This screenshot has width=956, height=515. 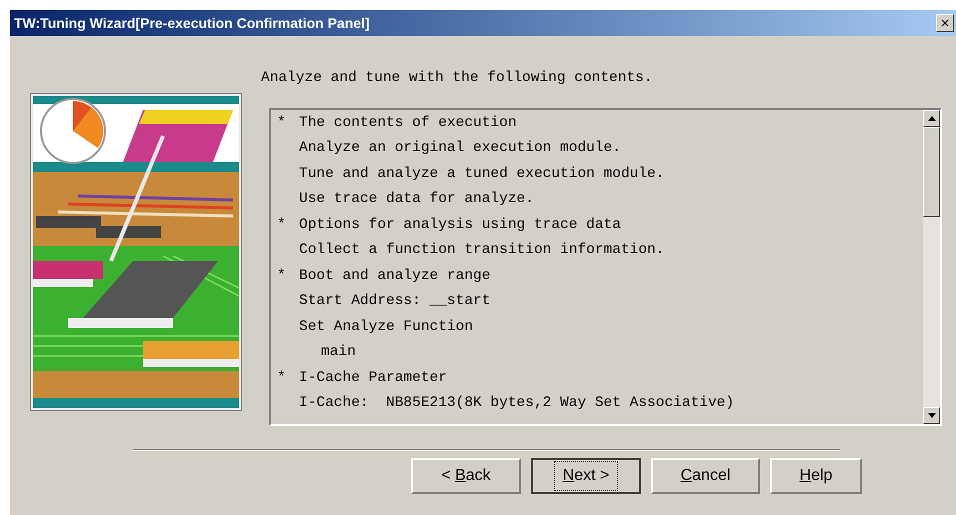 I want to click on content-line: main, so click(x=338, y=352).